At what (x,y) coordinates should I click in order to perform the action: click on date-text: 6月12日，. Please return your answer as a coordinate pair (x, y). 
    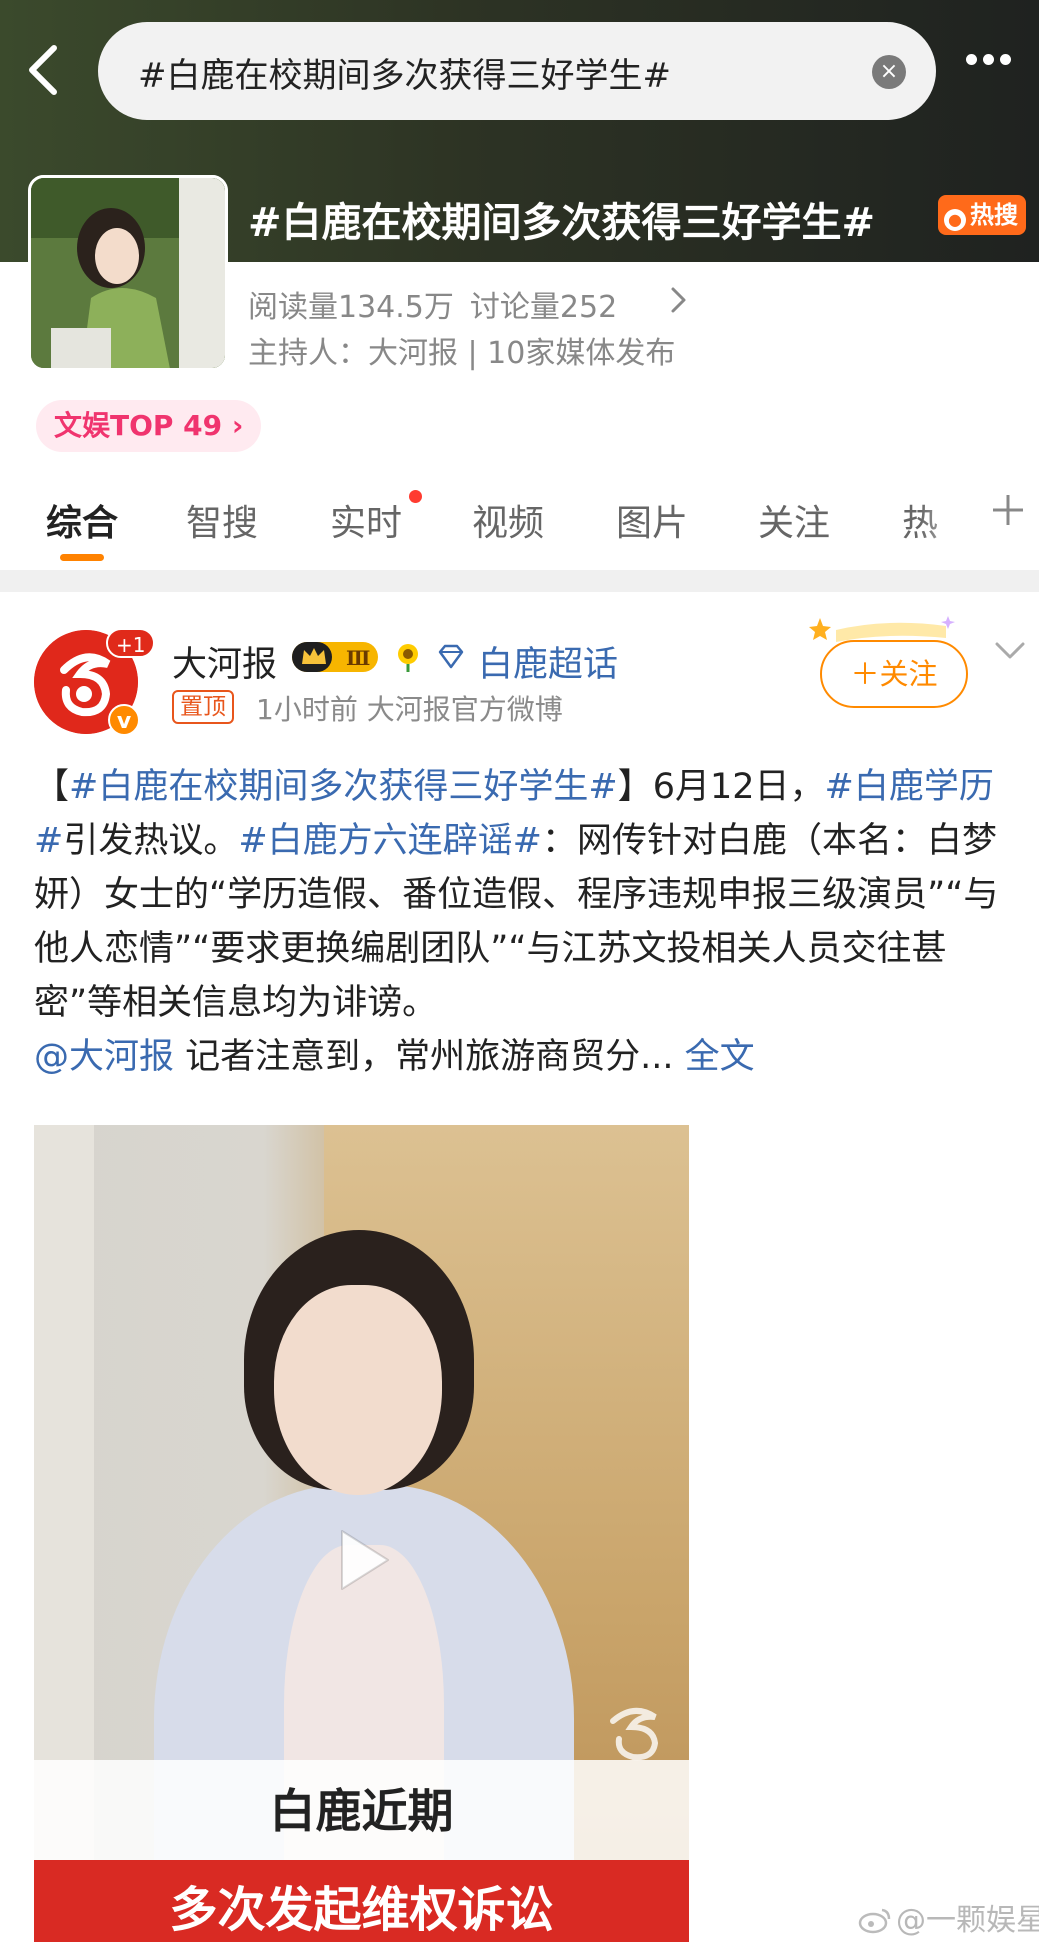
    Looking at the image, I should click on (738, 787).